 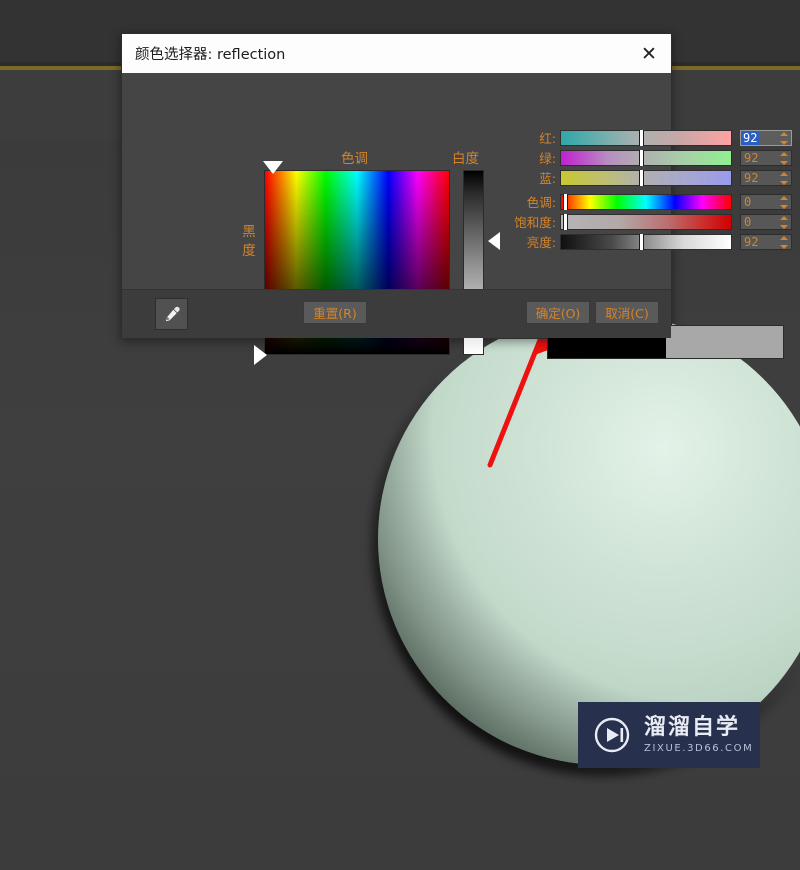 I want to click on slider-row: 红: 92, so click(x=653, y=137).